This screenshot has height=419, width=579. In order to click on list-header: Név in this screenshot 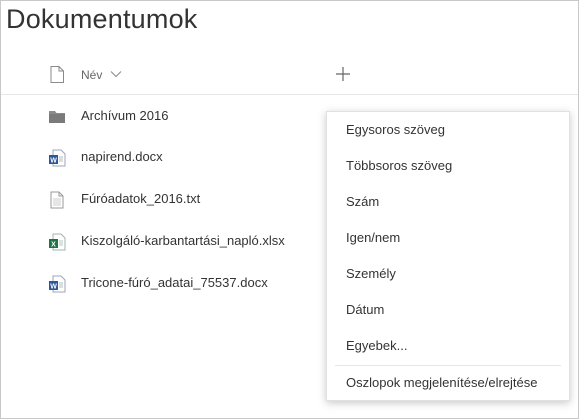, I will do `click(289, 76)`.